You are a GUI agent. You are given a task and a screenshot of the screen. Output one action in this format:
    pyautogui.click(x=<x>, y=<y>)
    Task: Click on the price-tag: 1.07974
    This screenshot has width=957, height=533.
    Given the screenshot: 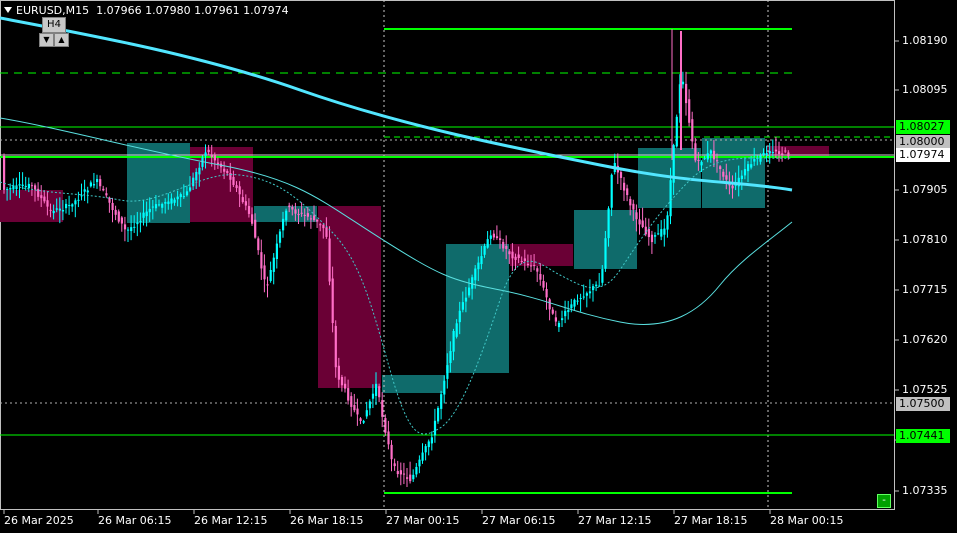 What is the action you would take?
    pyautogui.click(x=923, y=155)
    